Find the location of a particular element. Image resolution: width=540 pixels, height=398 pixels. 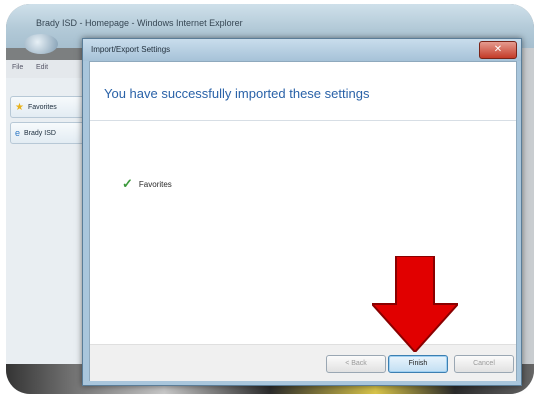

star-icon: ★ is located at coordinates (19, 107).